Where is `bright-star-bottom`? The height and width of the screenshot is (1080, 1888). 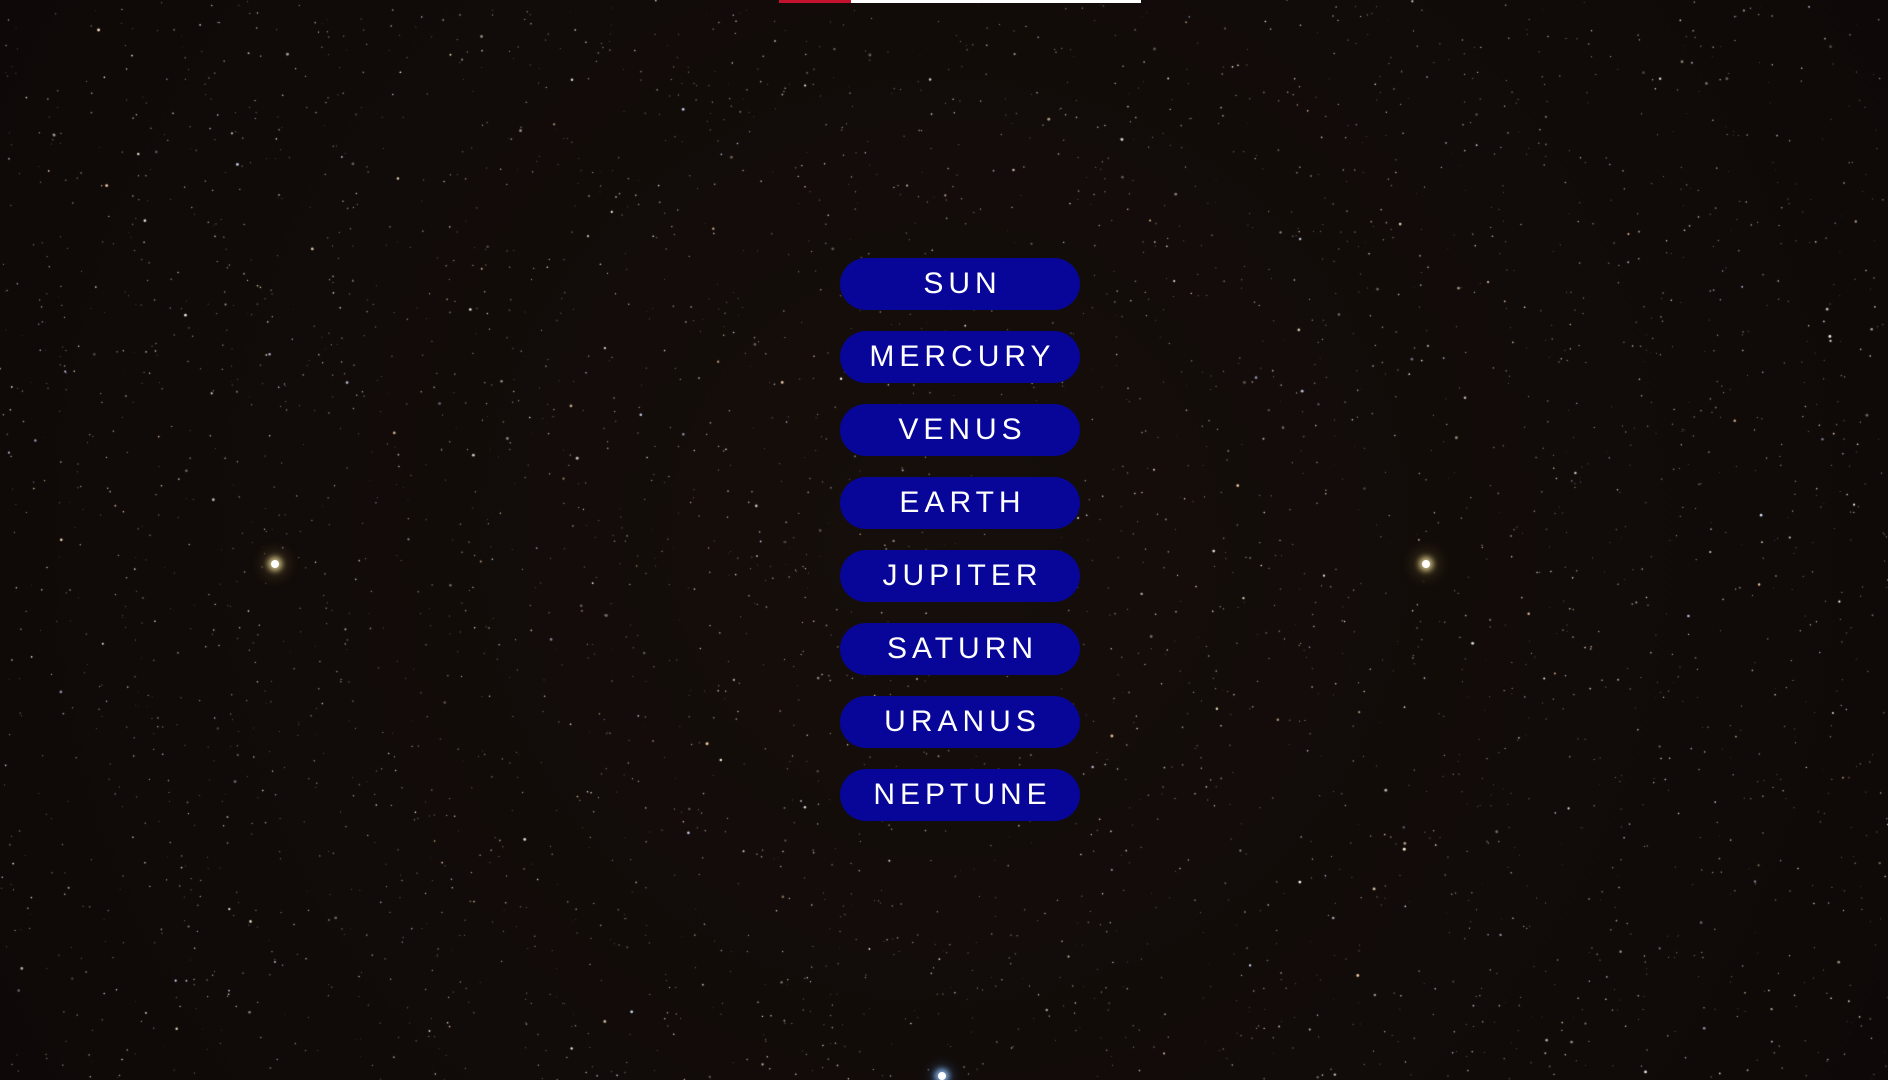
bright-star-bottom is located at coordinates (942, 1076).